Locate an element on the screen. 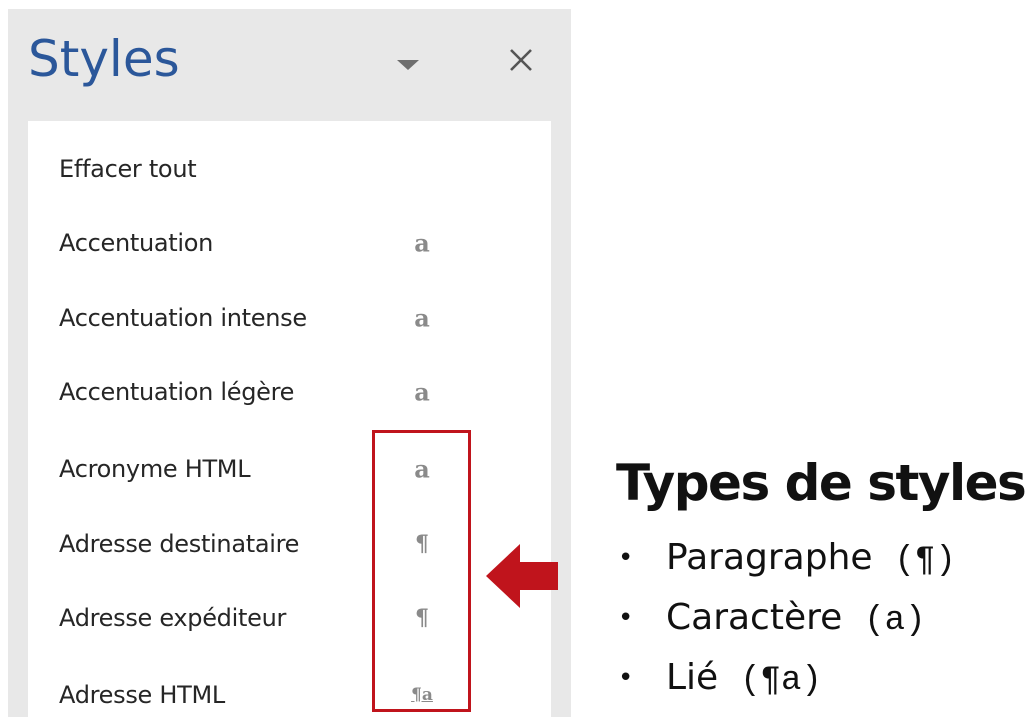 The image size is (1028, 725). pane-options-button is located at coordinates (408, 65).